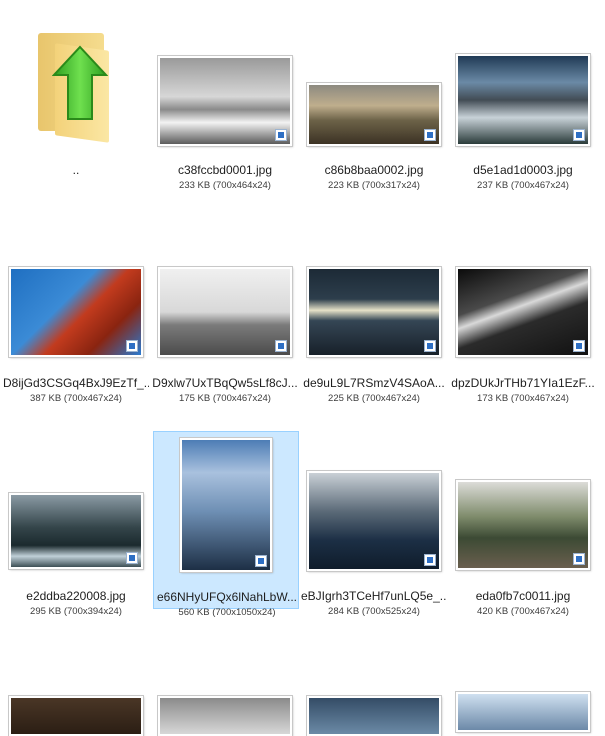 This screenshot has height=736, width=605. What do you see at coordinates (227, 612) in the screenshot?
I see `file-meta: 560 KB (700x1050x24)` at bounding box center [227, 612].